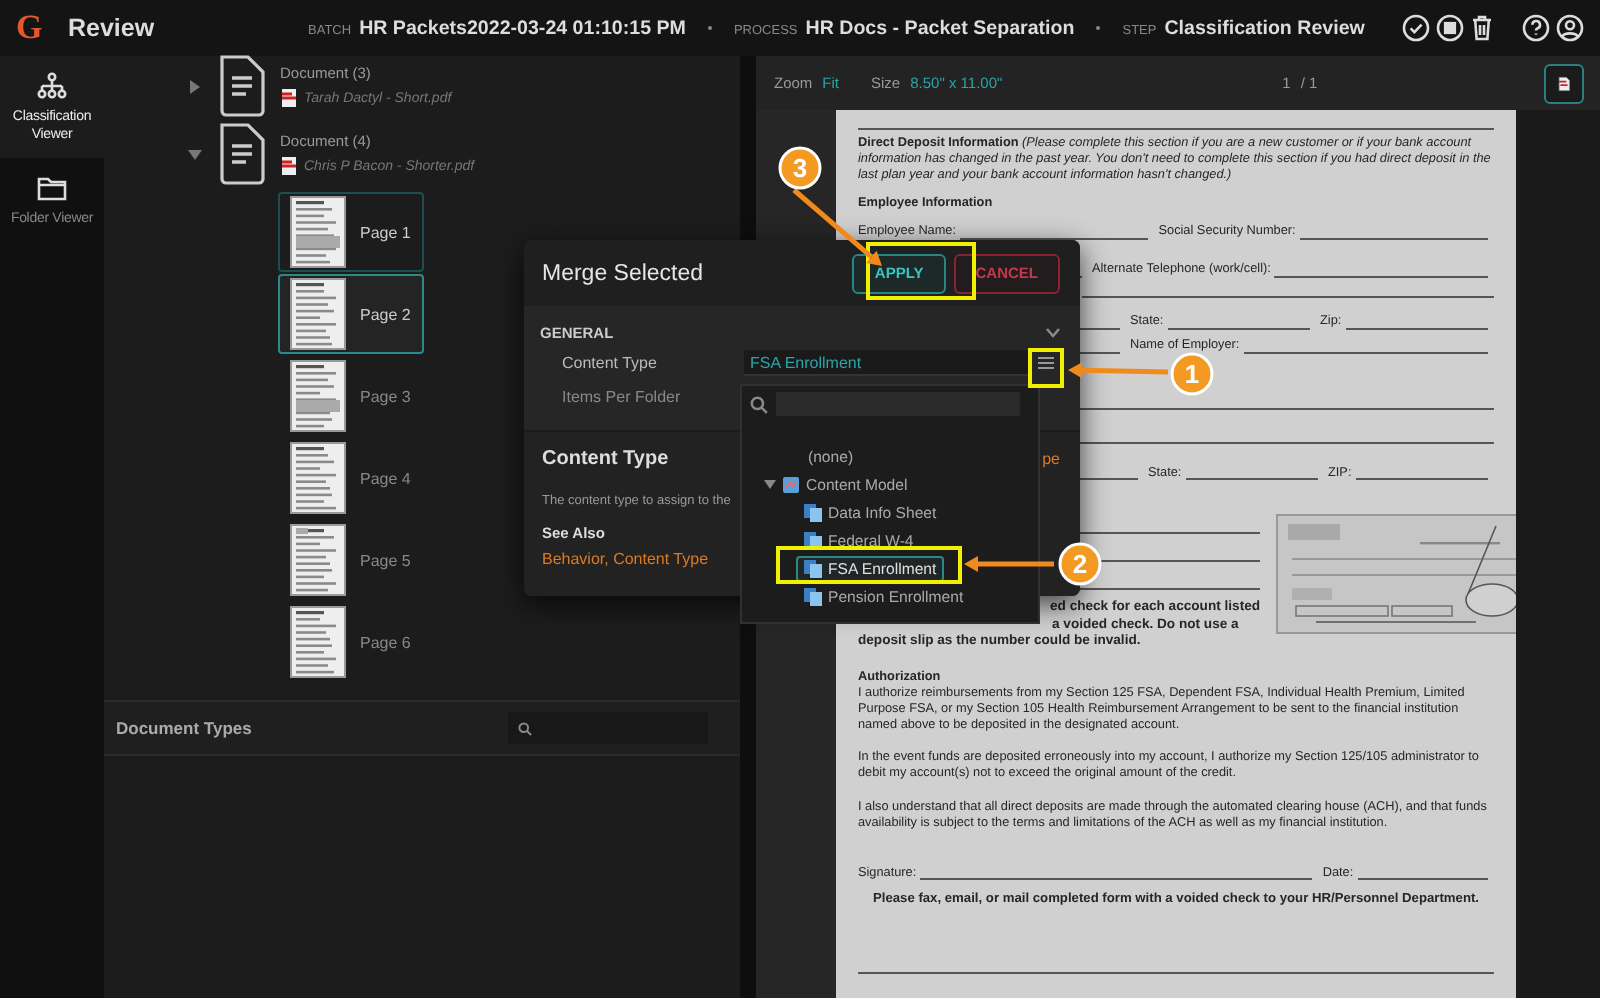 This screenshot has width=1600, height=998. Describe the element at coordinates (1450, 28) in the screenshot. I see `stop-icon` at that location.